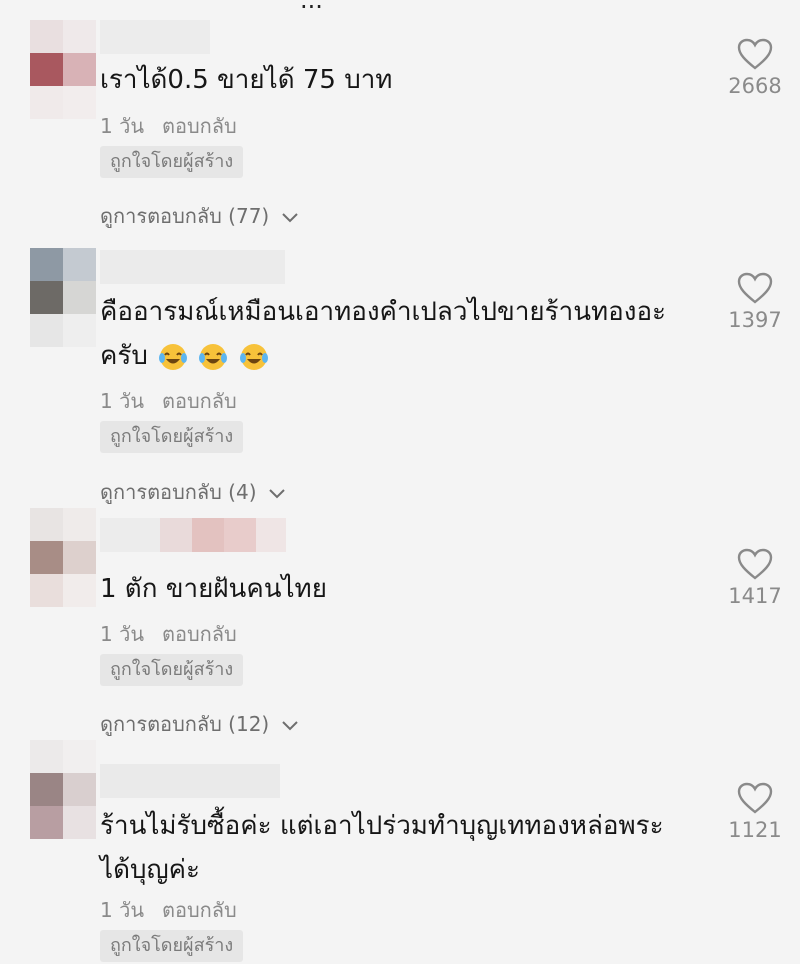 This screenshot has width=800, height=964. Describe the element at coordinates (246, 80) in the screenshot. I see `comment-text: เราได้0.5 ขายได้ 75 บาท` at that location.